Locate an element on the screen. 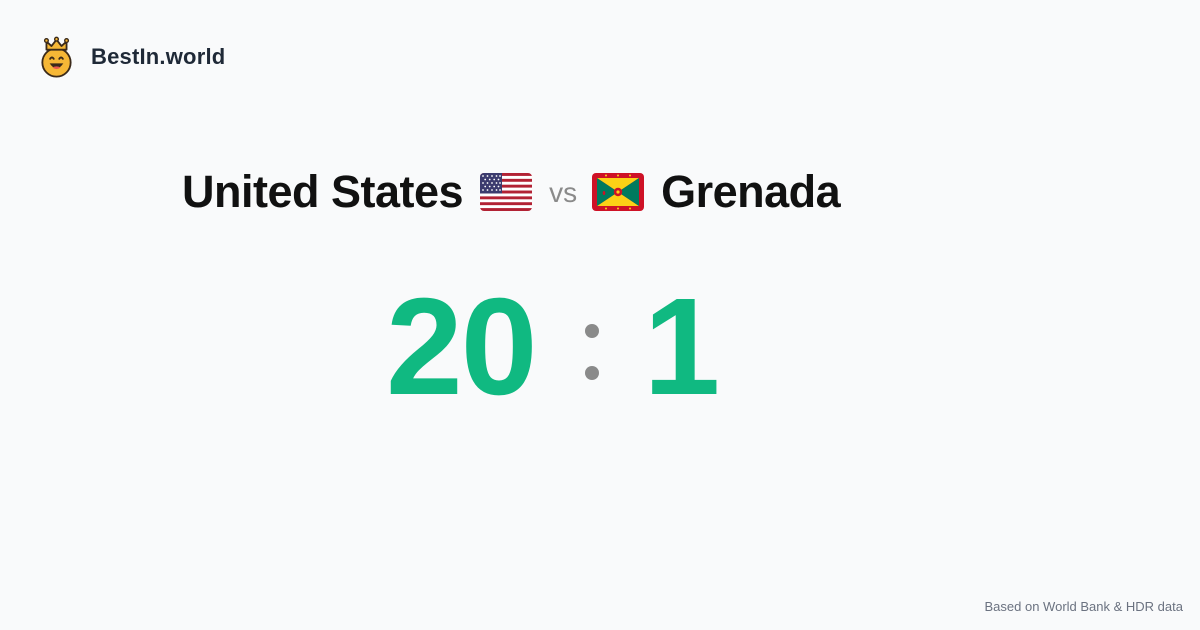  site-name: BestIn.world is located at coordinates (158, 56).